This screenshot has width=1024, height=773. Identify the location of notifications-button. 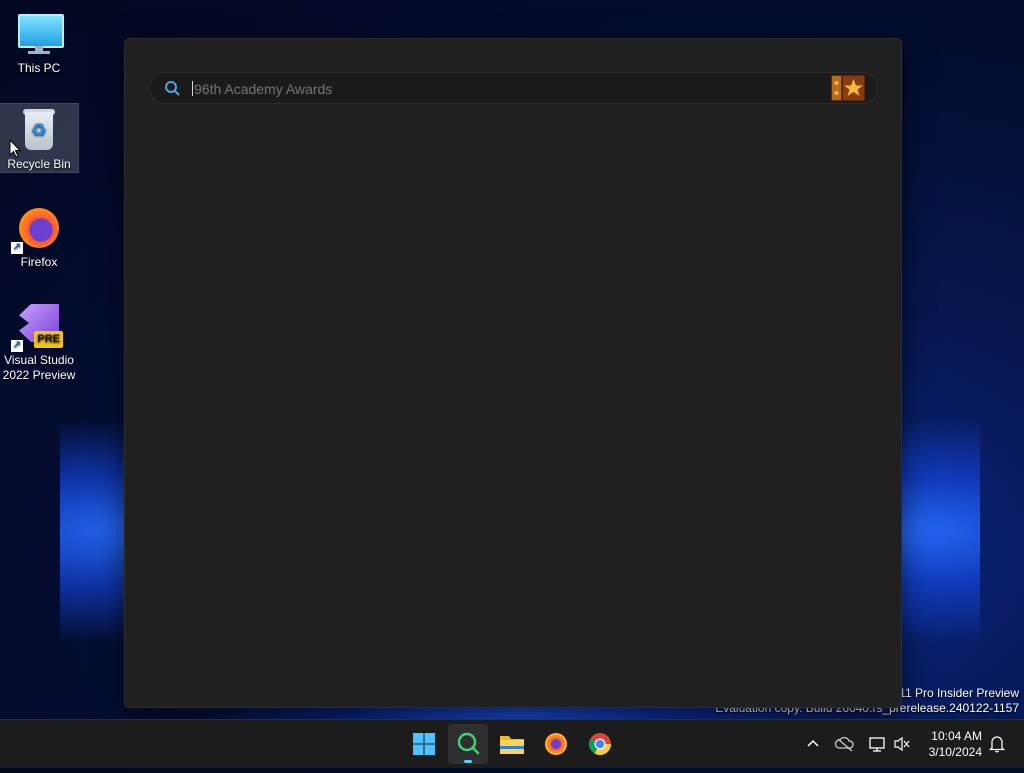
(997, 744).